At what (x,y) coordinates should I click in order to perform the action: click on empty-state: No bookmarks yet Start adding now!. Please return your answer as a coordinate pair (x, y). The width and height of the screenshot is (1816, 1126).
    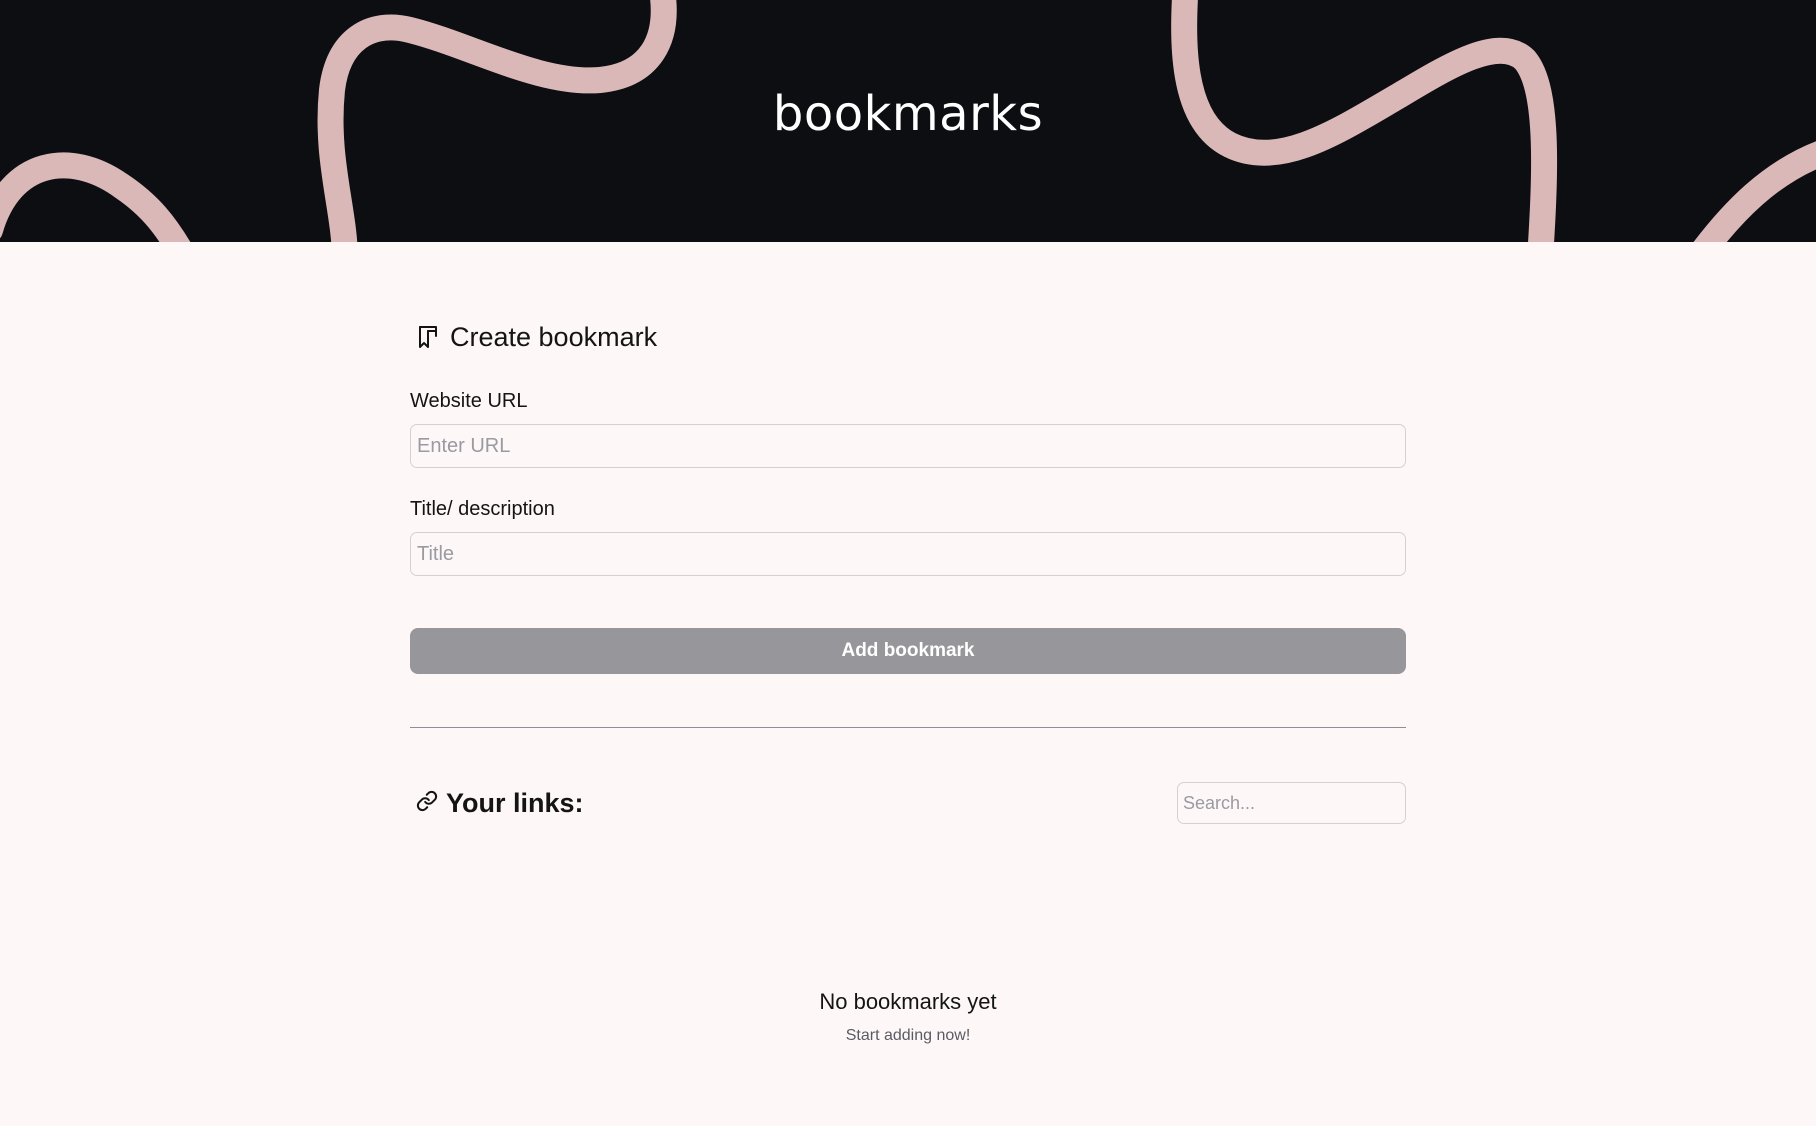
    Looking at the image, I should click on (908, 1017).